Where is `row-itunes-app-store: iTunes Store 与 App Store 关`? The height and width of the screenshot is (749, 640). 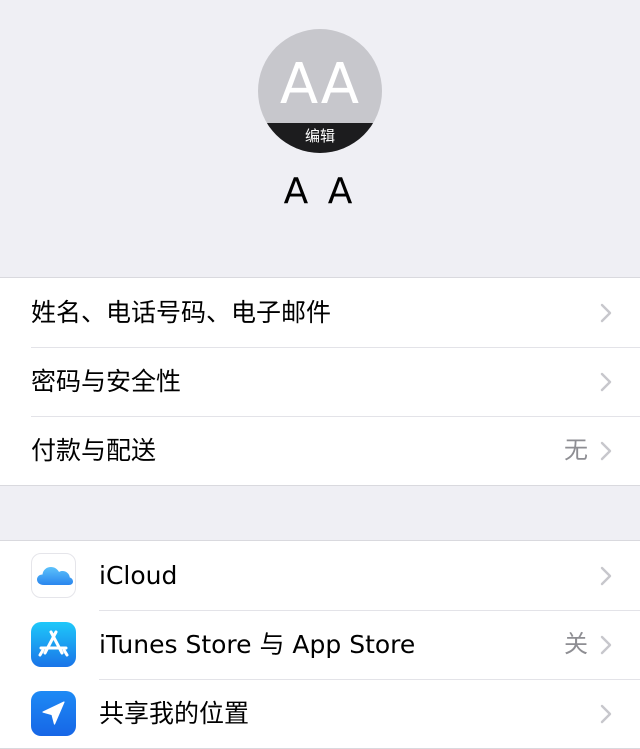 row-itunes-app-store: iTunes Store 与 App Store 关 is located at coordinates (320, 644).